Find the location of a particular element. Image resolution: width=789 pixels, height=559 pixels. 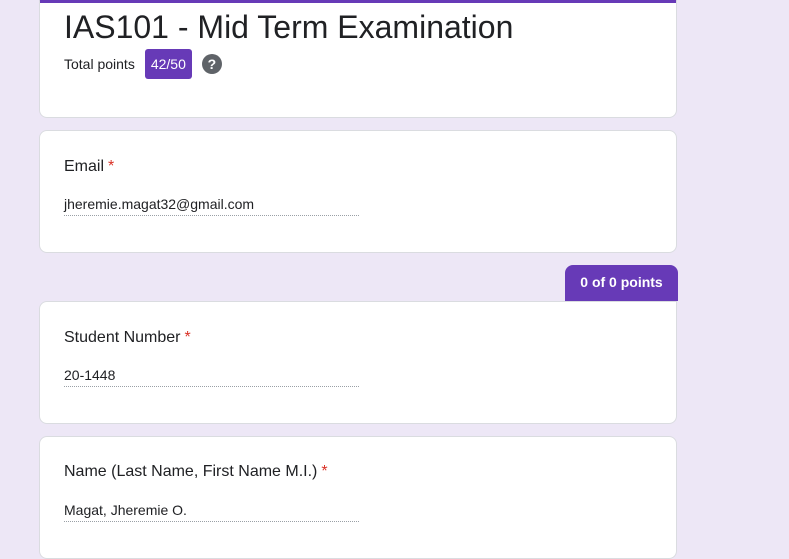

question-title: Name (Last Name, First Name M.I.) is located at coordinates (191, 471).